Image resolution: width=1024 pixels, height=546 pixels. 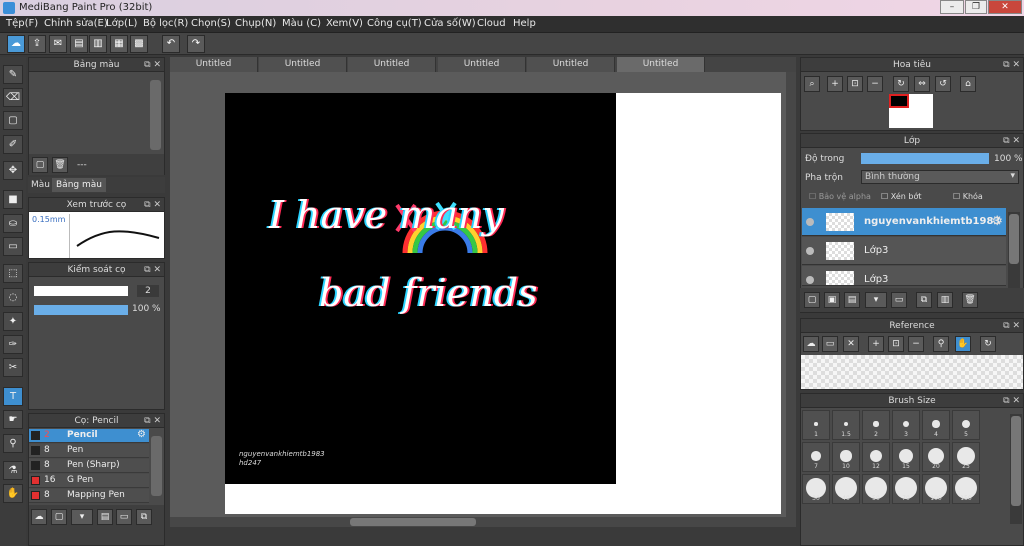 I want to click on brush-size-cell: 5, so click(x=966, y=425).